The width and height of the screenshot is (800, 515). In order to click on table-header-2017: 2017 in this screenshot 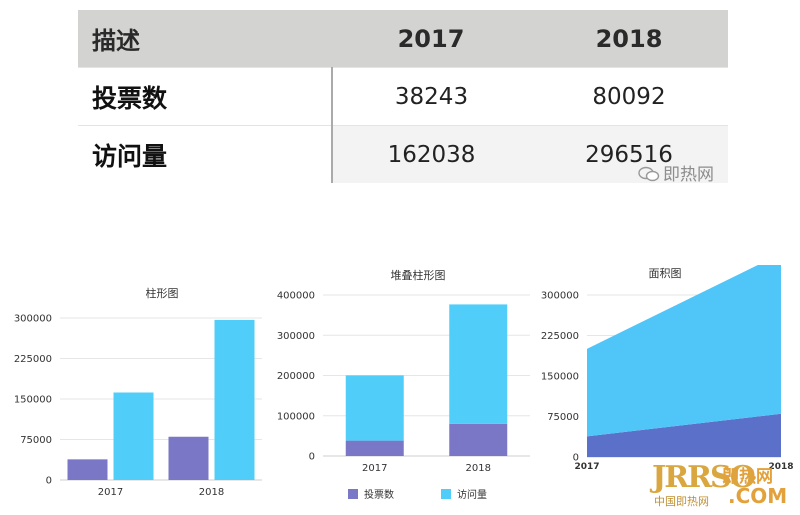, I will do `click(431, 39)`.